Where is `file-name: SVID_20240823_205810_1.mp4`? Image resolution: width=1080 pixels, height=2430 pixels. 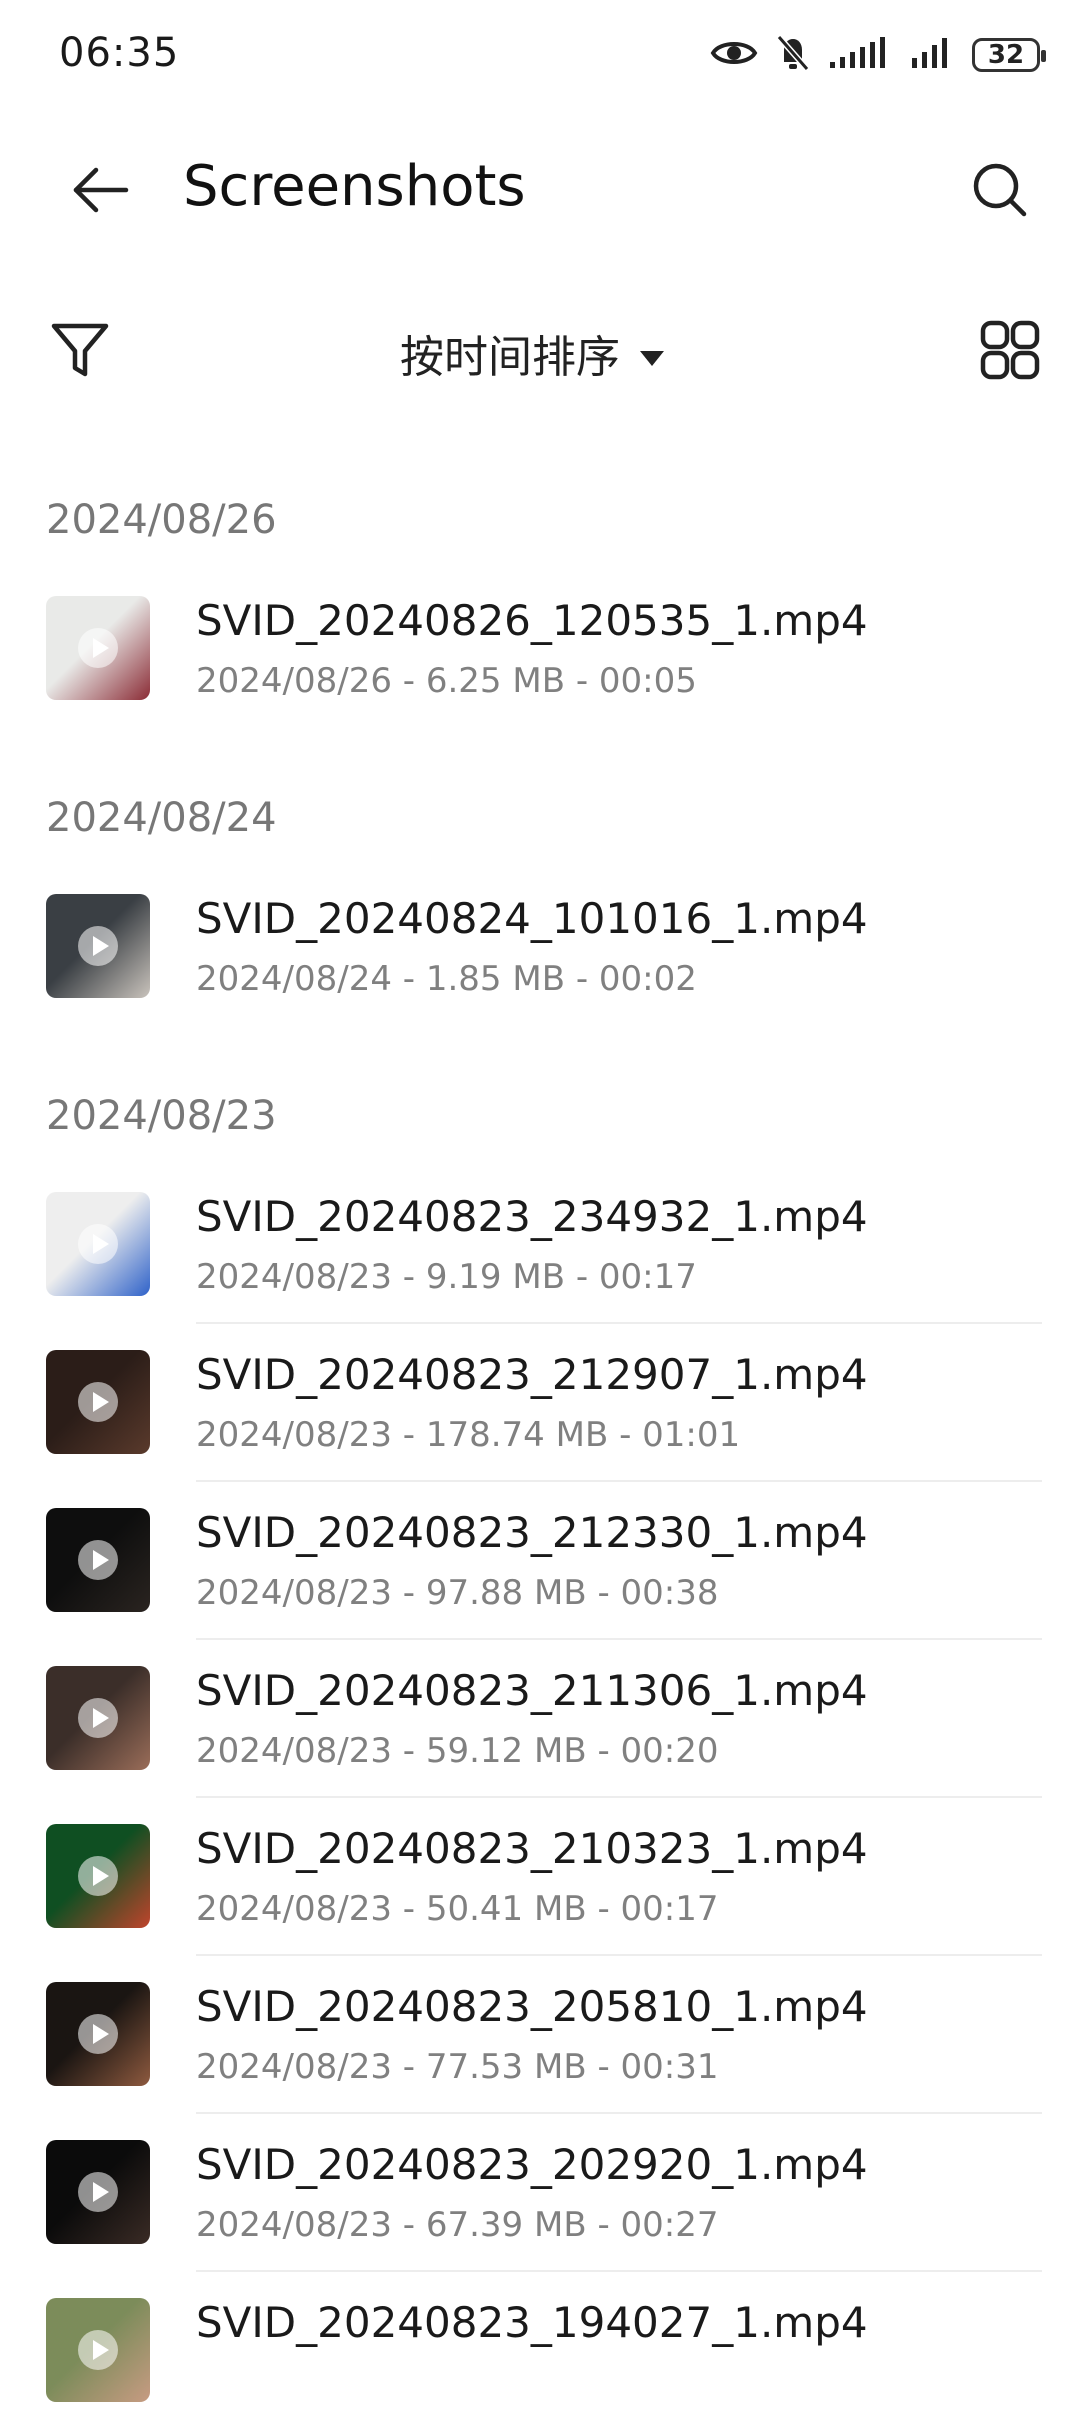 file-name: SVID_20240823_205810_1.mp4 is located at coordinates (532, 2006).